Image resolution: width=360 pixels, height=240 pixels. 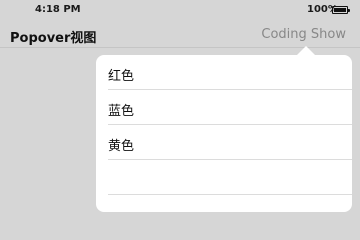 I want to click on page-title: Popover视图, so click(x=53, y=38).